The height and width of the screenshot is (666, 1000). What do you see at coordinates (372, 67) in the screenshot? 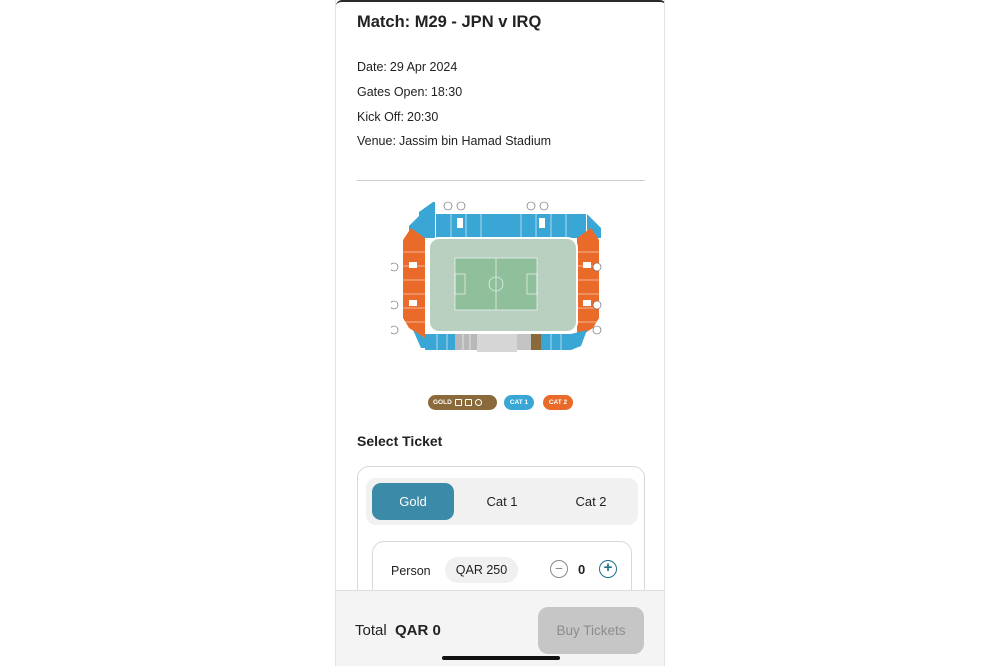
I see `date-label: Date:` at bounding box center [372, 67].